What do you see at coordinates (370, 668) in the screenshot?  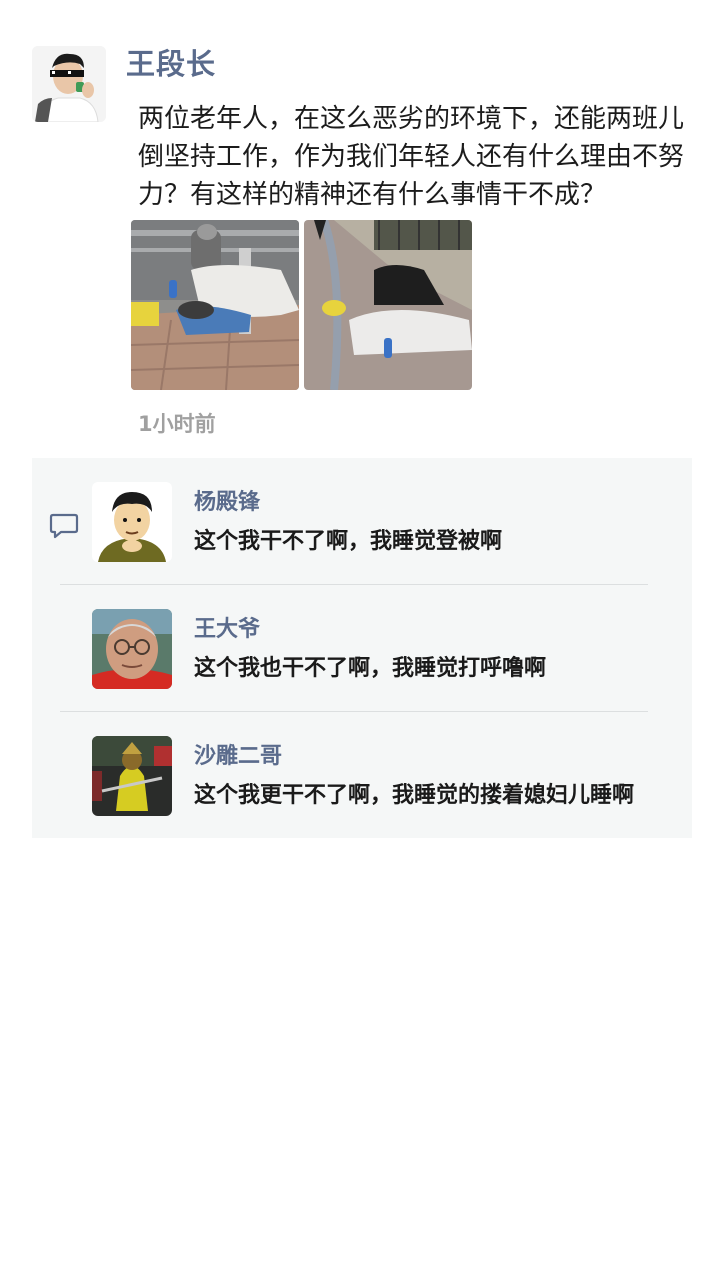 I see `comment-text: 这个我也干不了啊，我睡觉打呼噜啊` at bounding box center [370, 668].